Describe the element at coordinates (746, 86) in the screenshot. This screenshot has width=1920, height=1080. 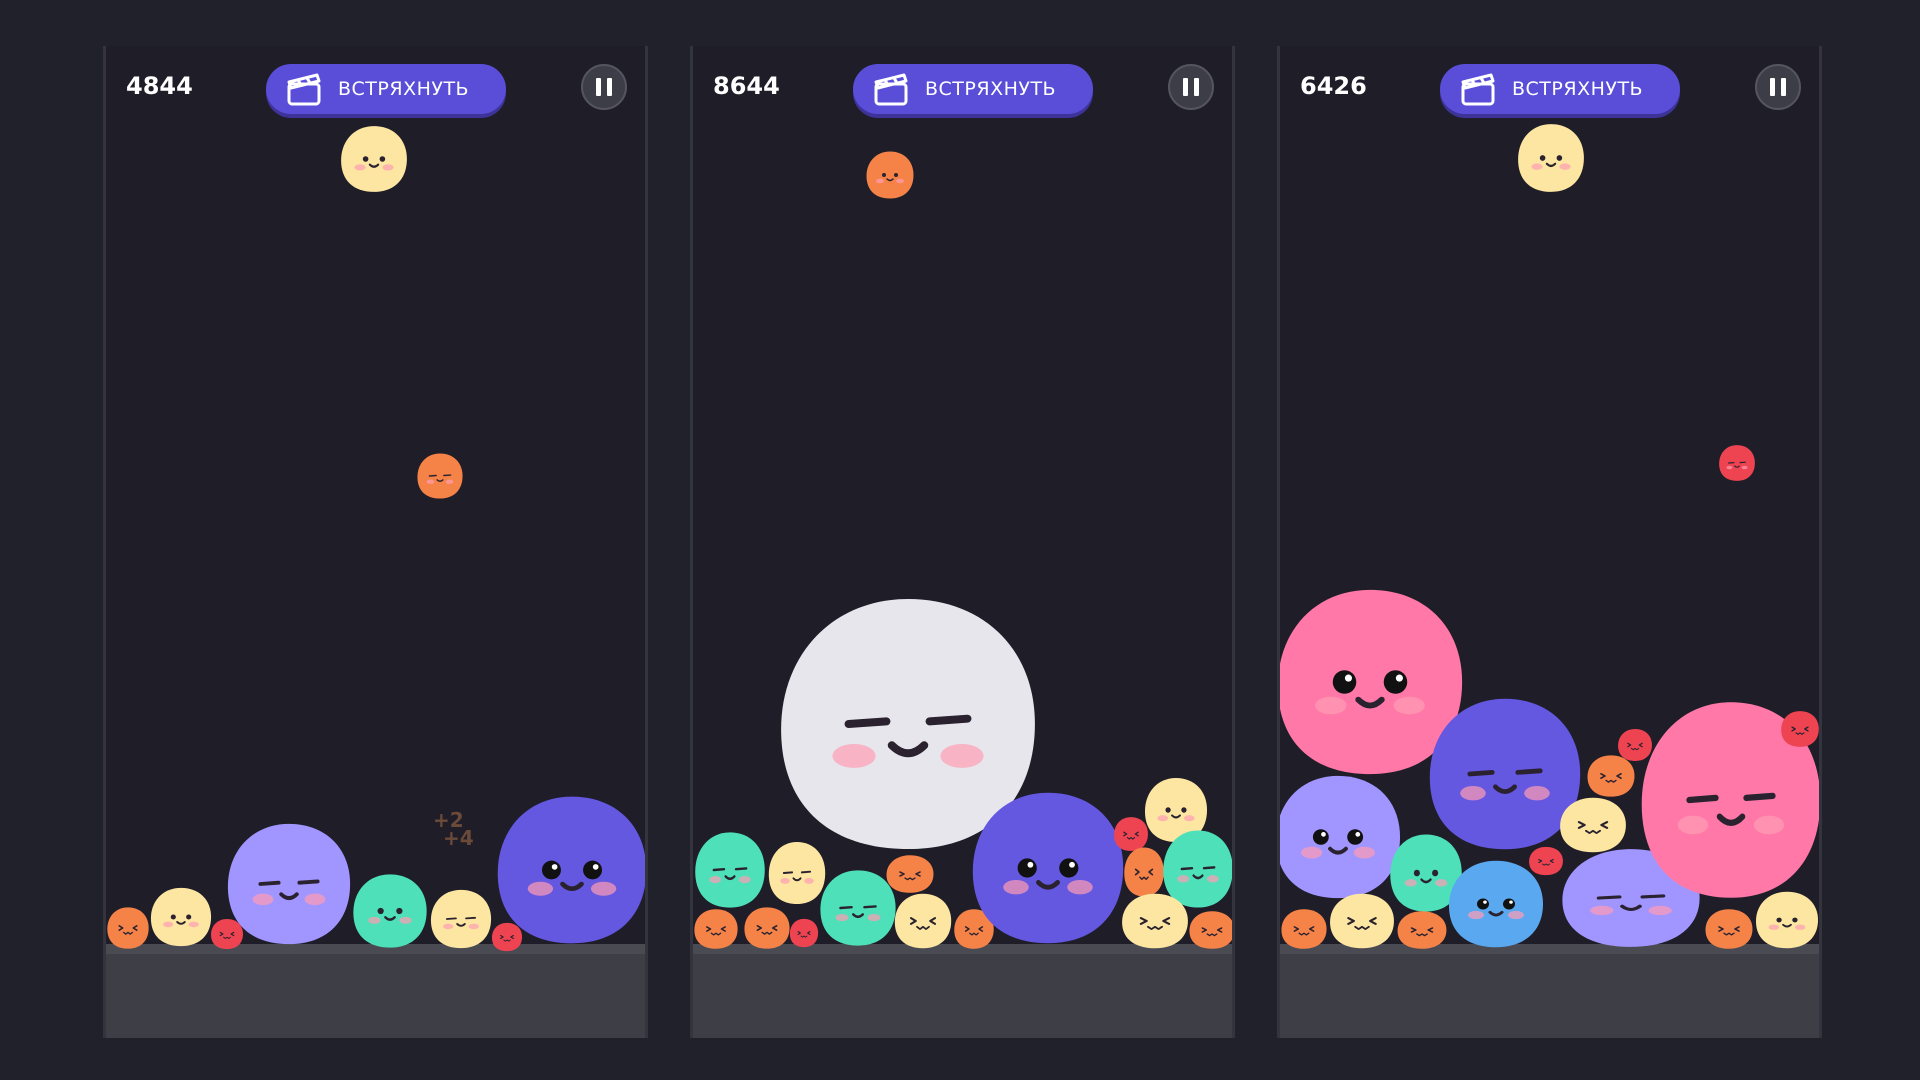
I see `score: 8644` at that location.